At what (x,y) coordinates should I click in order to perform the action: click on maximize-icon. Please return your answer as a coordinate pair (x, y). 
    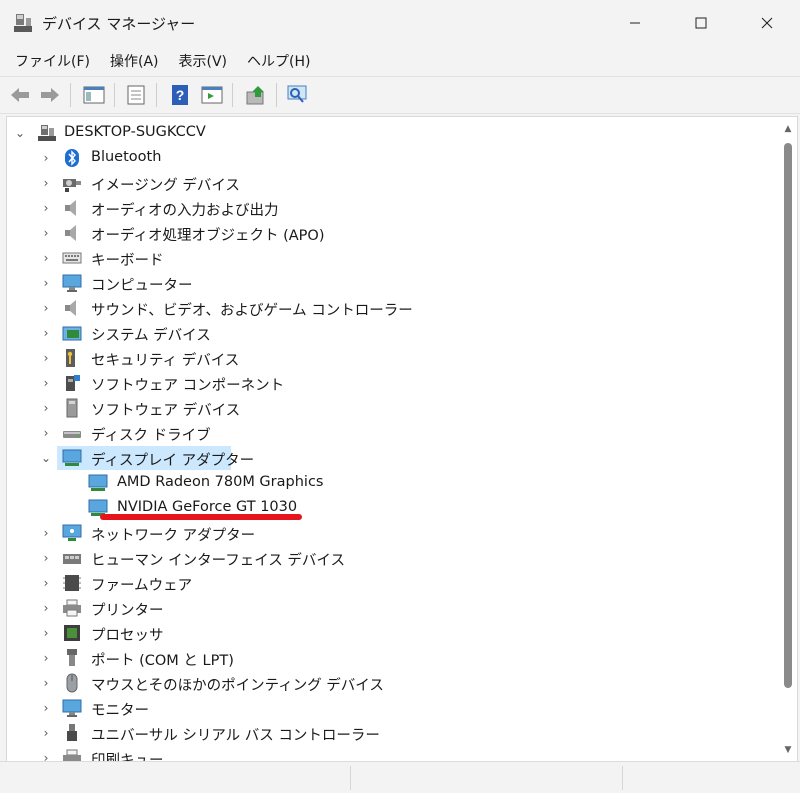
    Looking at the image, I should click on (701, 23).